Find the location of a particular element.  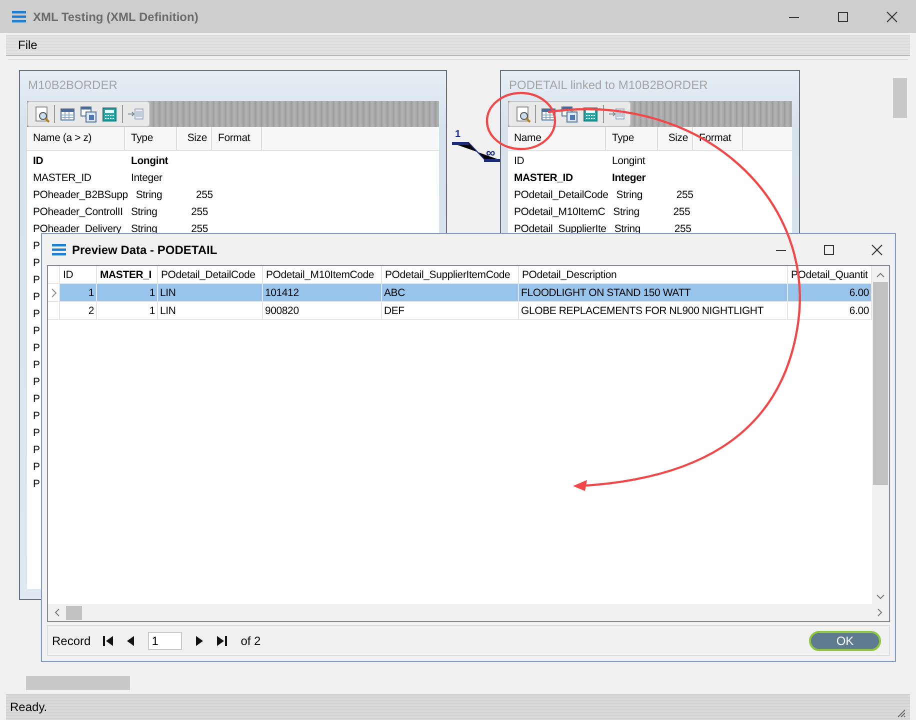

vertical-scrollbar is located at coordinates (880, 435).